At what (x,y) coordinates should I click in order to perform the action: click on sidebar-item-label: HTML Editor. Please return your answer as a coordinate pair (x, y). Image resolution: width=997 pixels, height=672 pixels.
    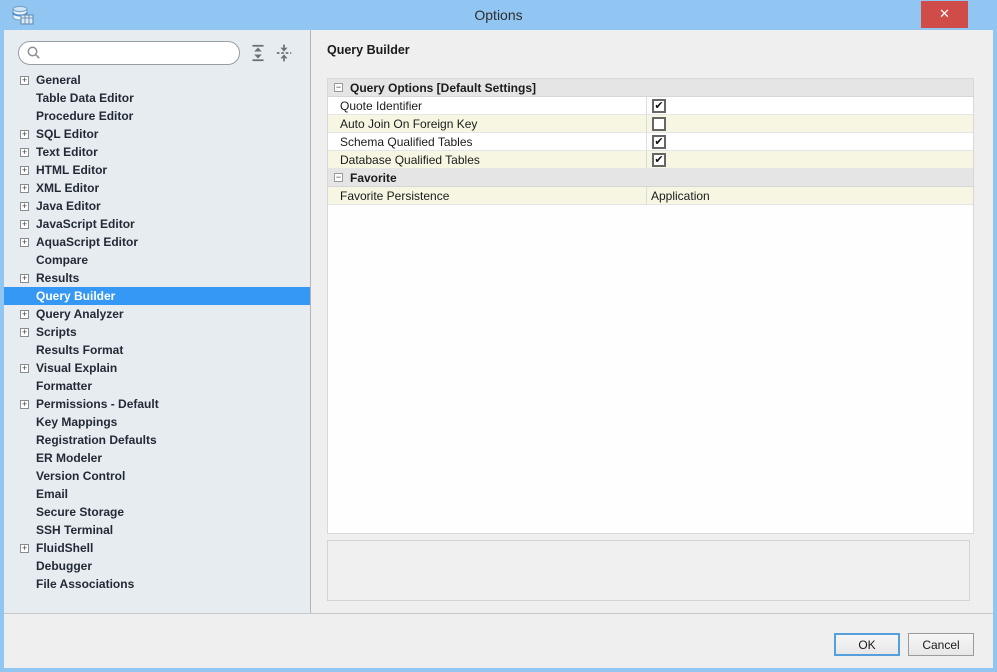
    Looking at the image, I should click on (72, 170).